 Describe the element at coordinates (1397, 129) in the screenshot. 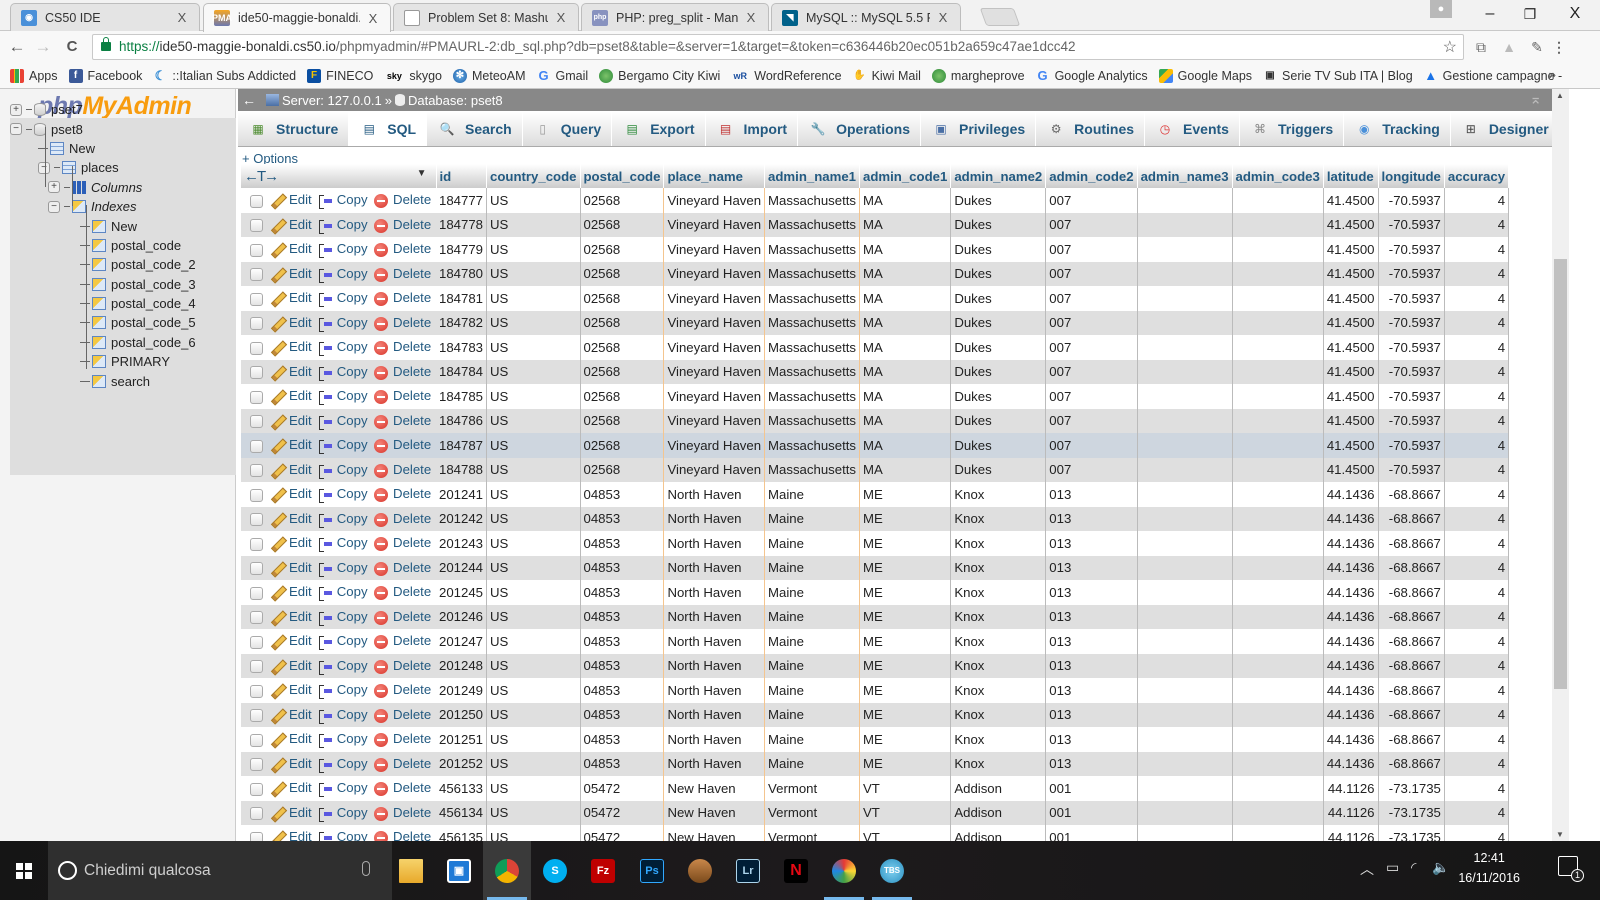

I see `tab-tracking: ◉ Tracking` at that location.